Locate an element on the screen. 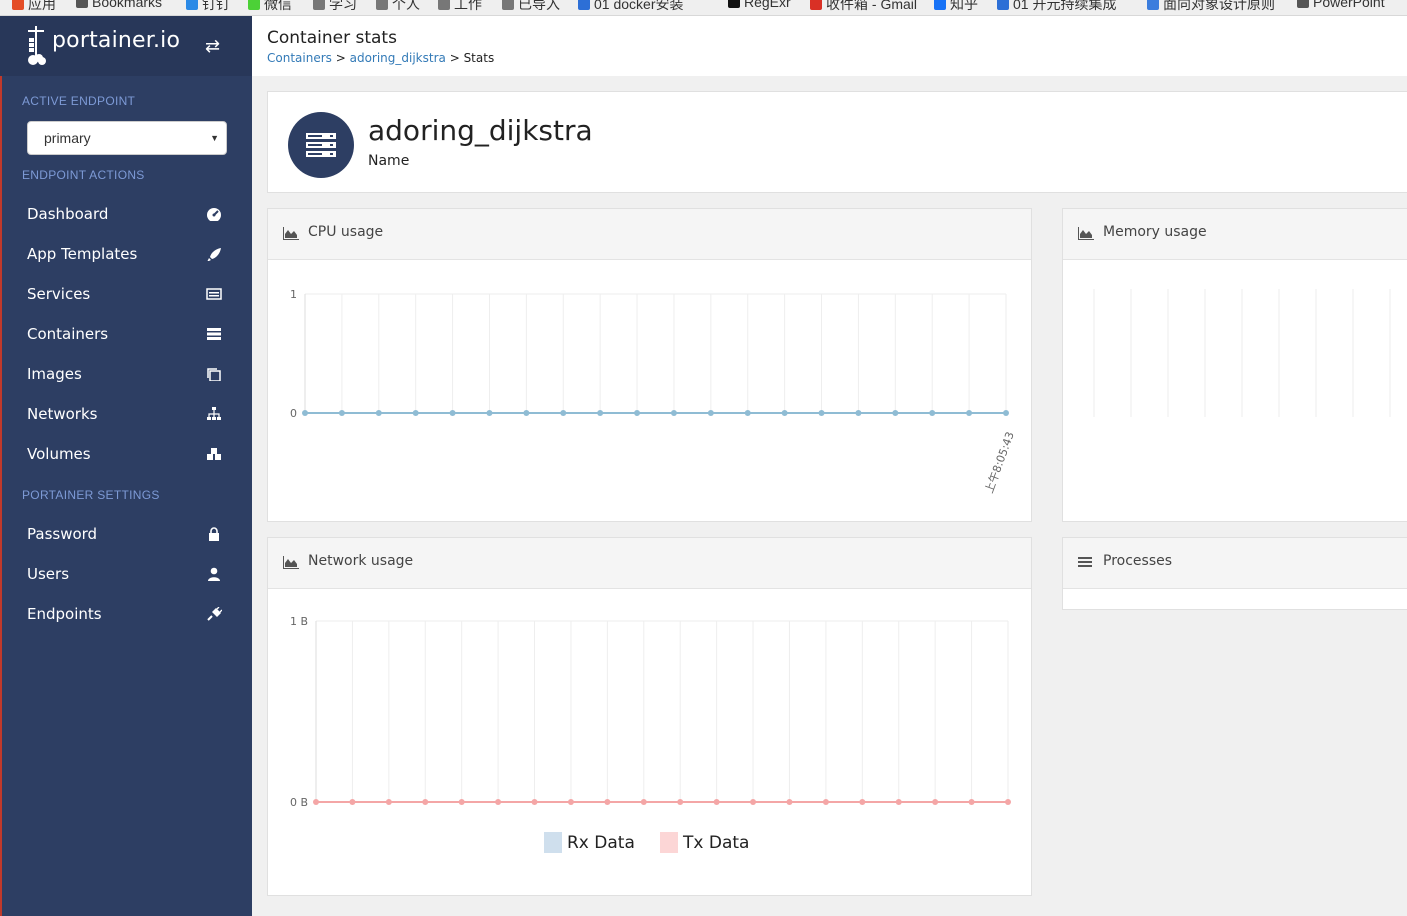 This screenshot has width=1407, height=916. plug-icon is located at coordinates (214, 614).